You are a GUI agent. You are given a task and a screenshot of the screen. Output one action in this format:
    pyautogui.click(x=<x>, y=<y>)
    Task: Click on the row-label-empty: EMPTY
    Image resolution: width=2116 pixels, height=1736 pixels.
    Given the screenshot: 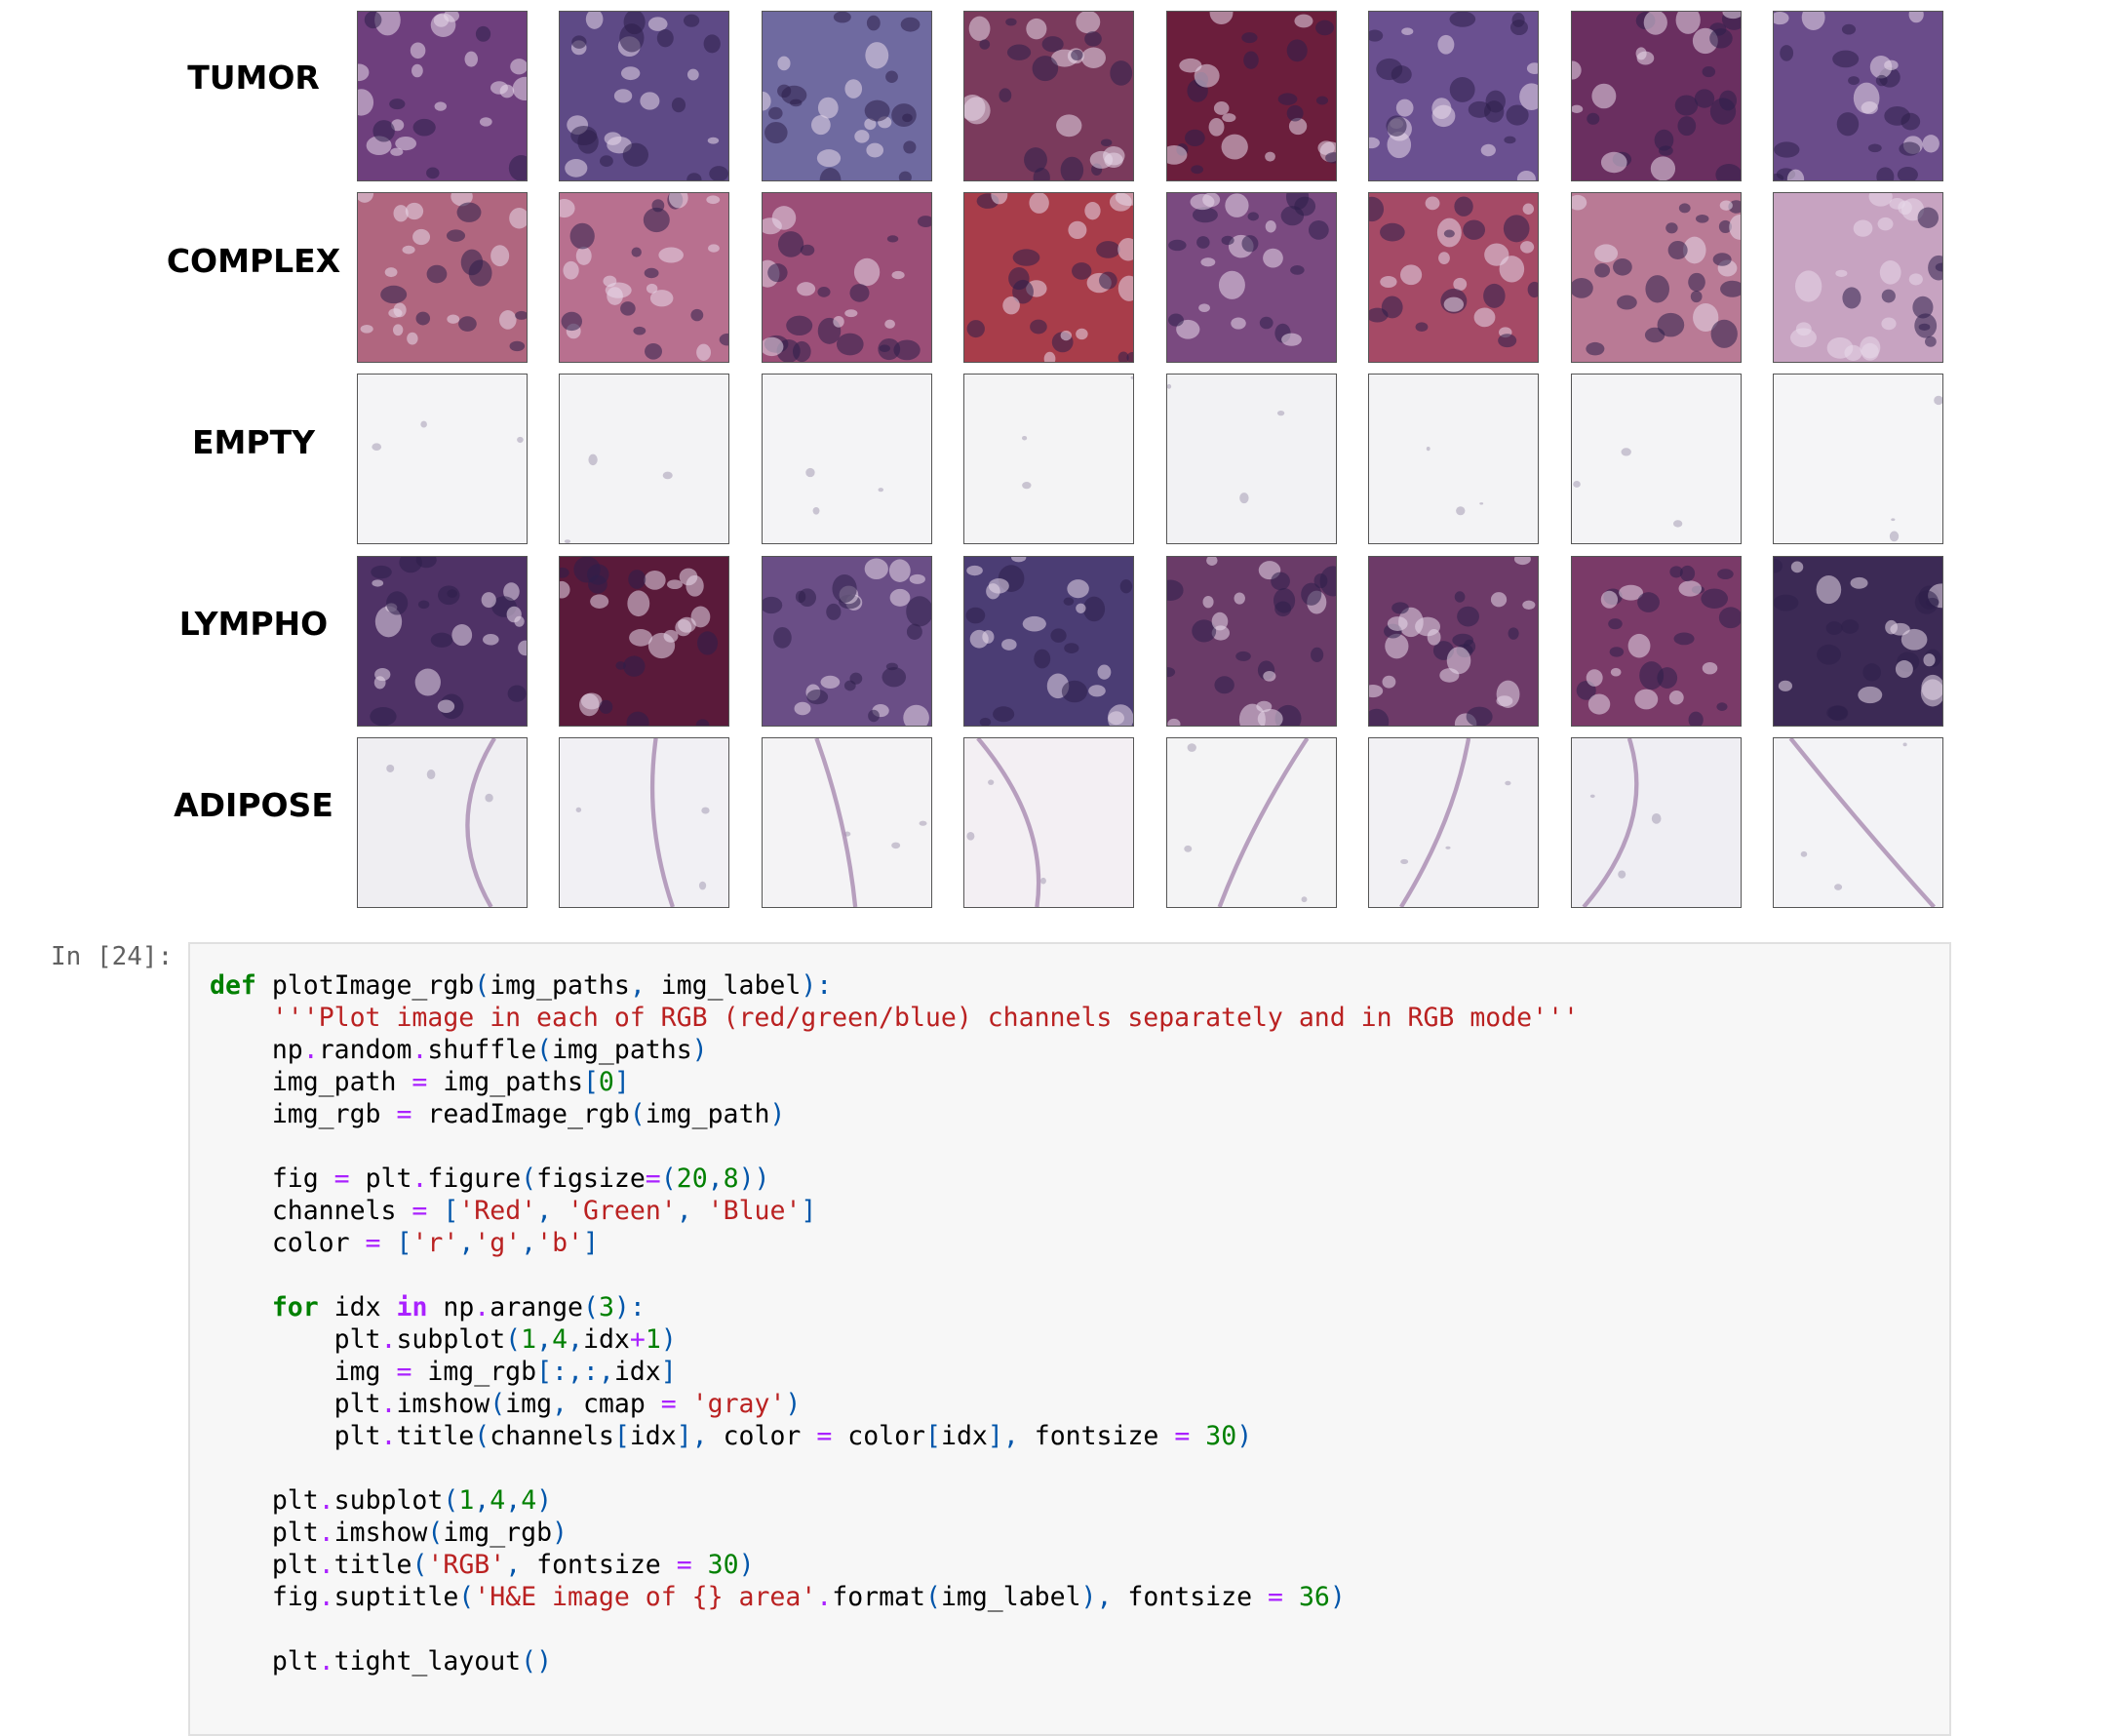 What is the action you would take?
    pyautogui.click(x=253, y=442)
    